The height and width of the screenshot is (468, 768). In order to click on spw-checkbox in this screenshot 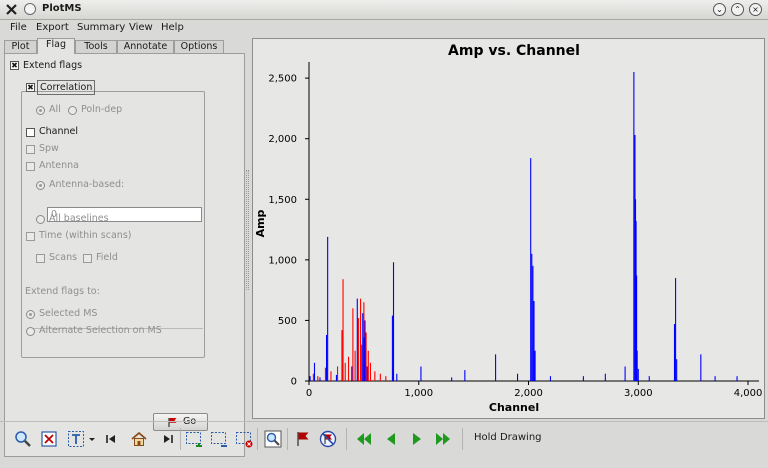, I will do `click(30, 149)`.